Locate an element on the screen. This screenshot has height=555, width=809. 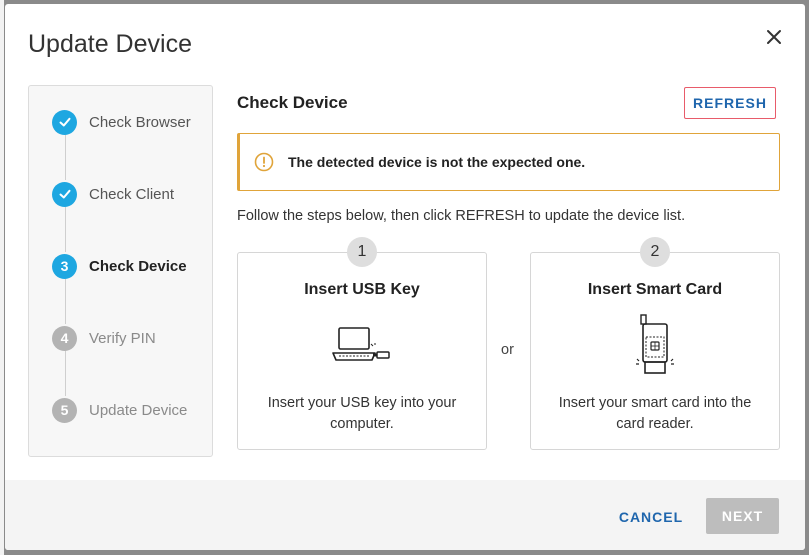
backdrop is located at coordinates (2, 277).